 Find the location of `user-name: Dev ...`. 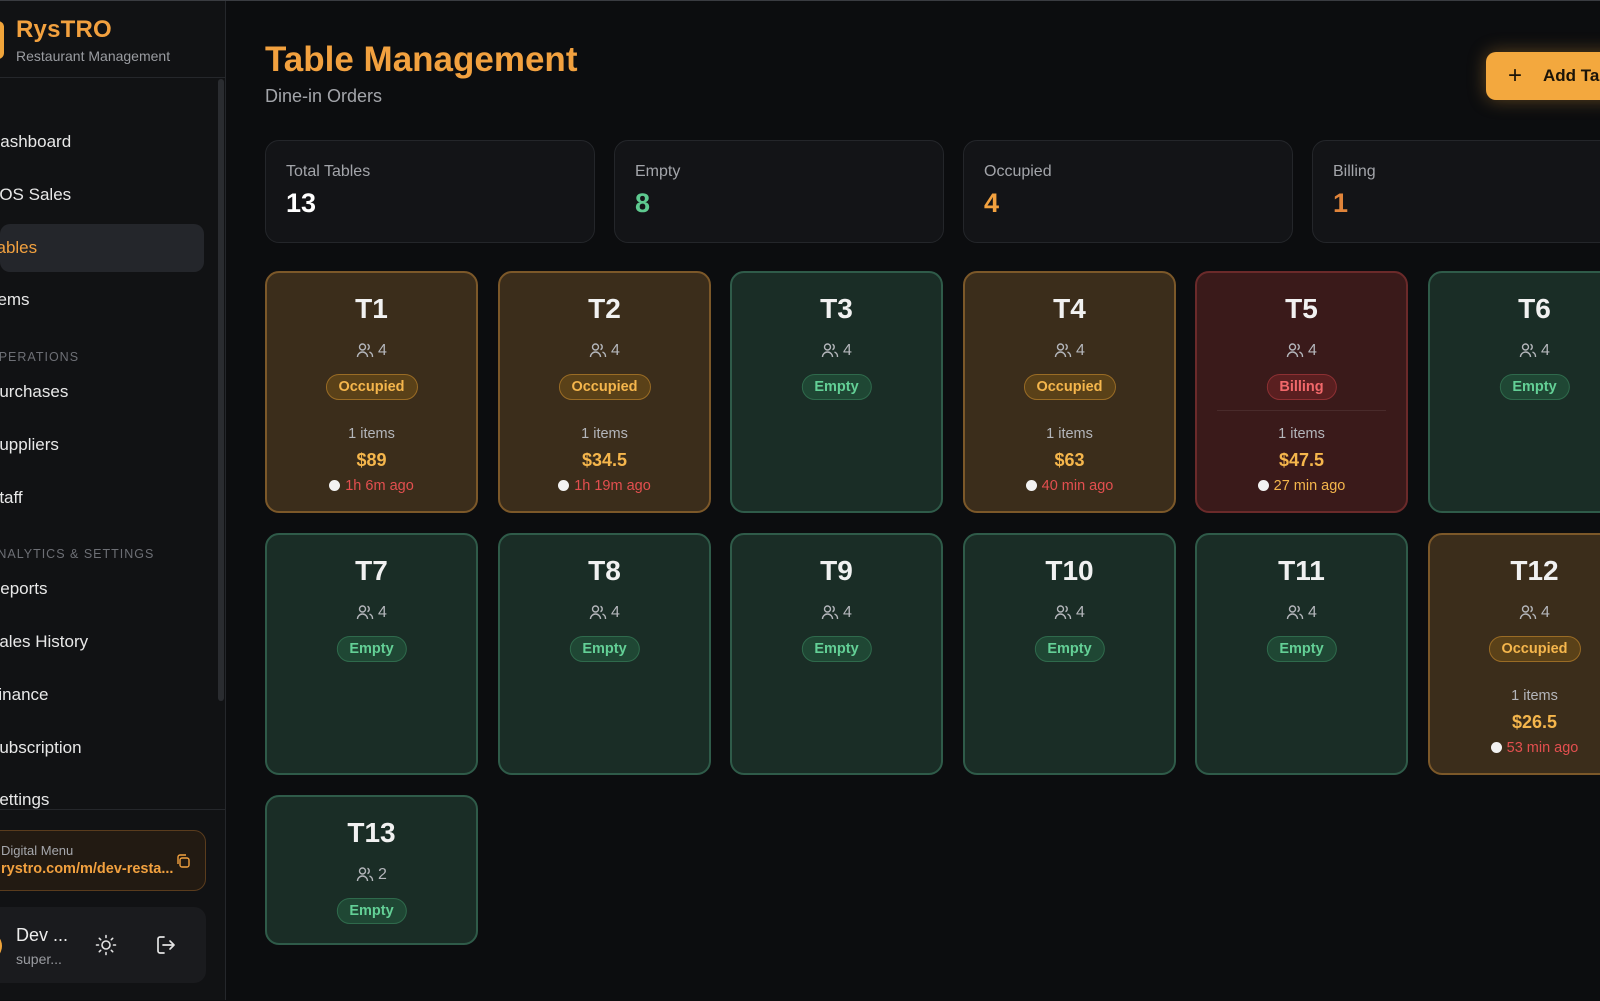

user-name: Dev ... is located at coordinates (42, 935).